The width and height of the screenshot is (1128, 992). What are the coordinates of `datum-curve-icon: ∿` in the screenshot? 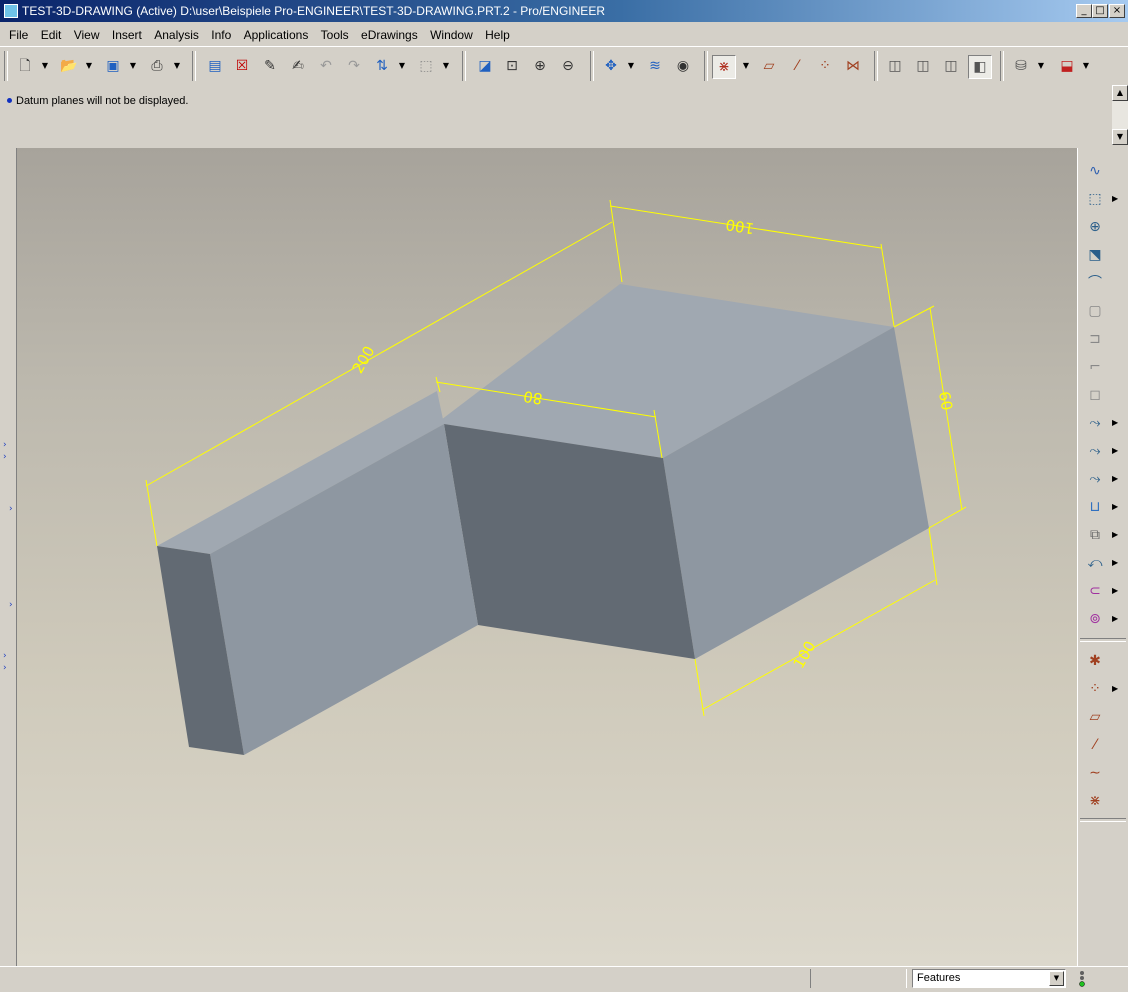 It's located at (1095, 171).